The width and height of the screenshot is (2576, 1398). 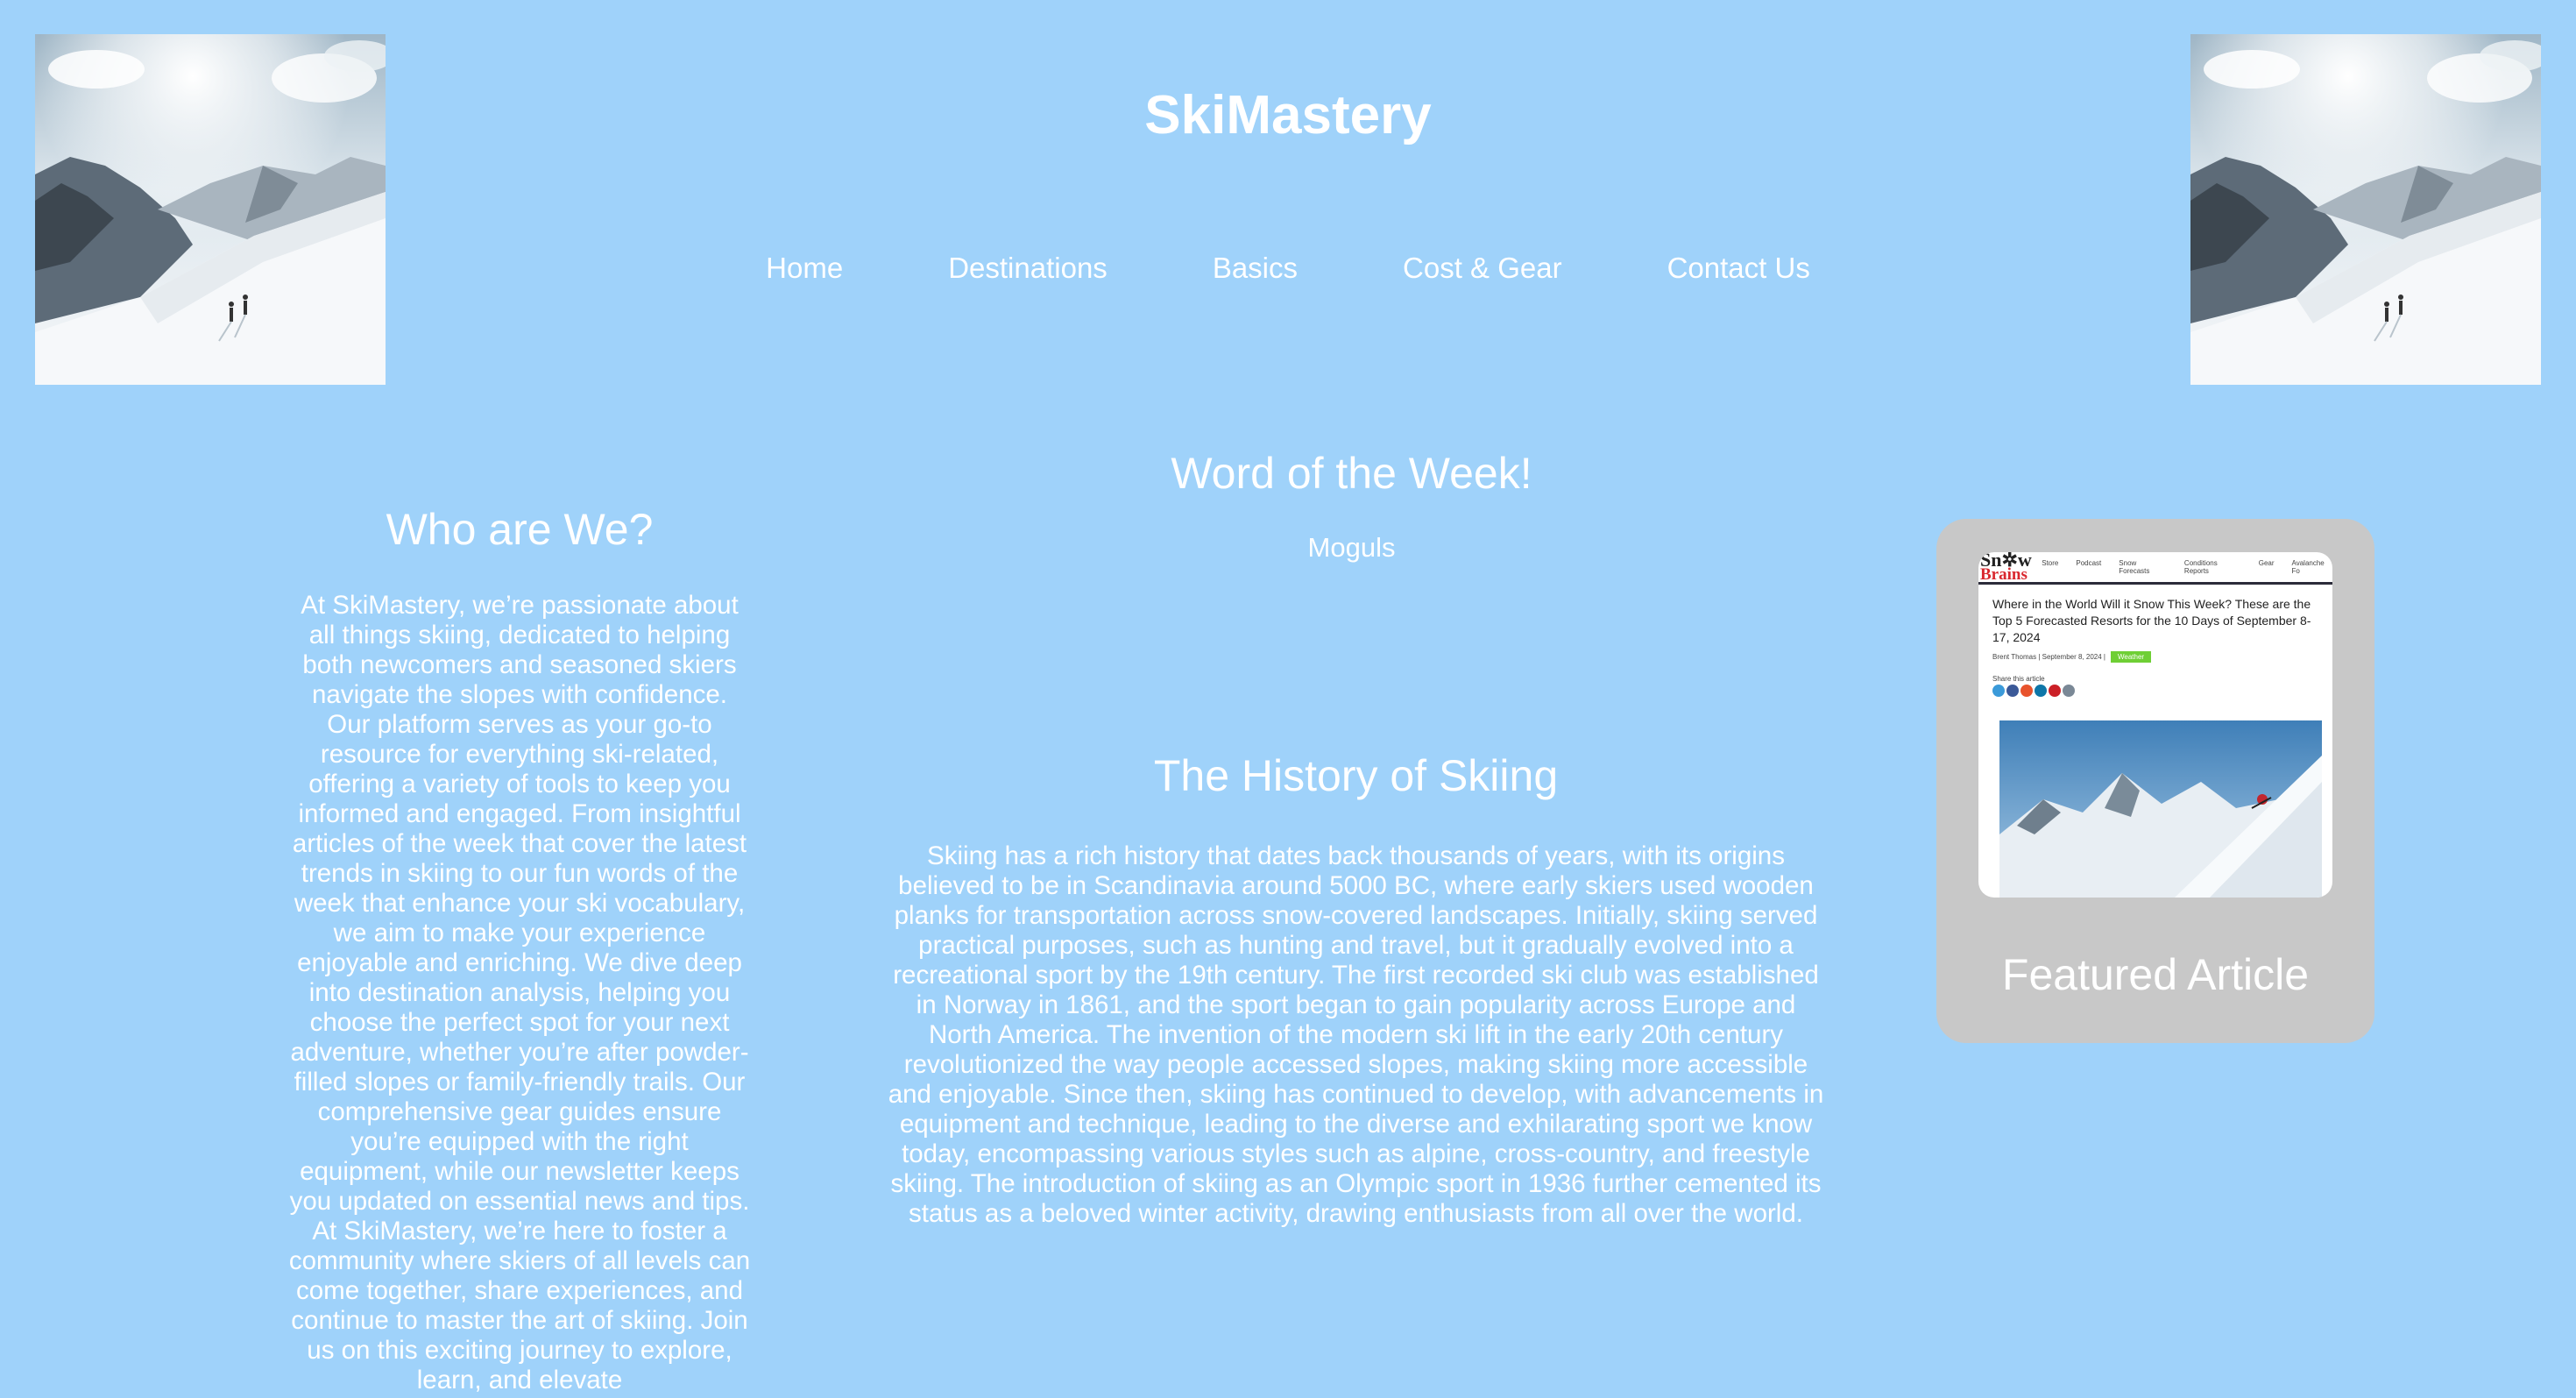 What do you see at coordinates (804, 268) in the screenshot?
I see `nav-home: Home` at bounding box center [804, 268].